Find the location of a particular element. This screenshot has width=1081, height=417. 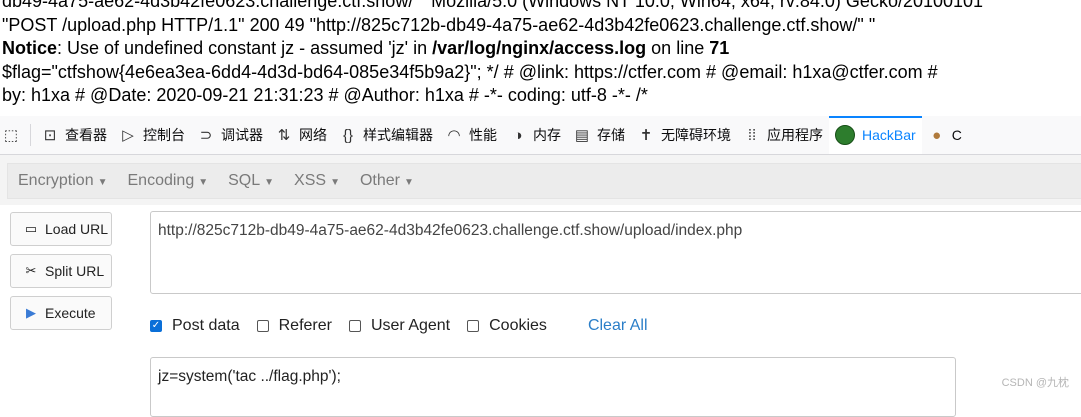

menu-xss: XSS ▼ is located at coordinates (317, 181).